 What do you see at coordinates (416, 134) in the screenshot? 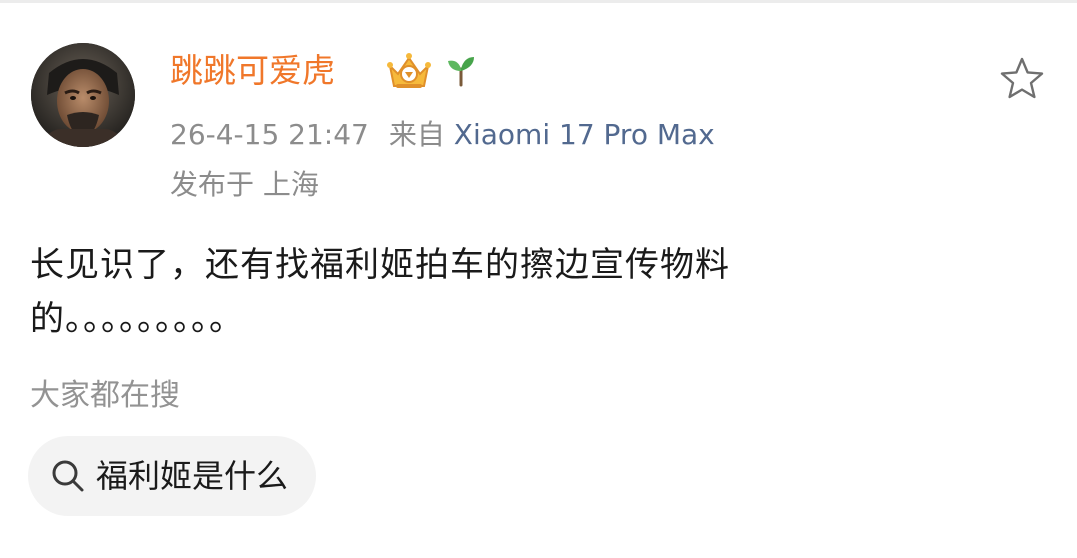
I see `source-label: 来自` at bounding box center [416, 134].